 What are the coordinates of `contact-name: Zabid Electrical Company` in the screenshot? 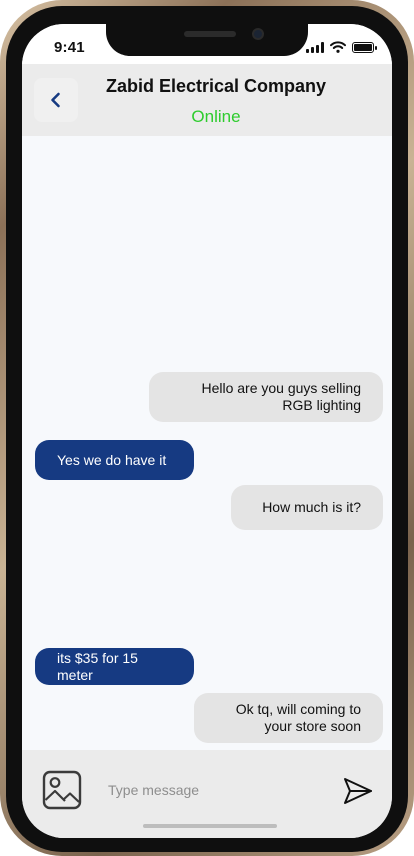 It's located at (216, 86).